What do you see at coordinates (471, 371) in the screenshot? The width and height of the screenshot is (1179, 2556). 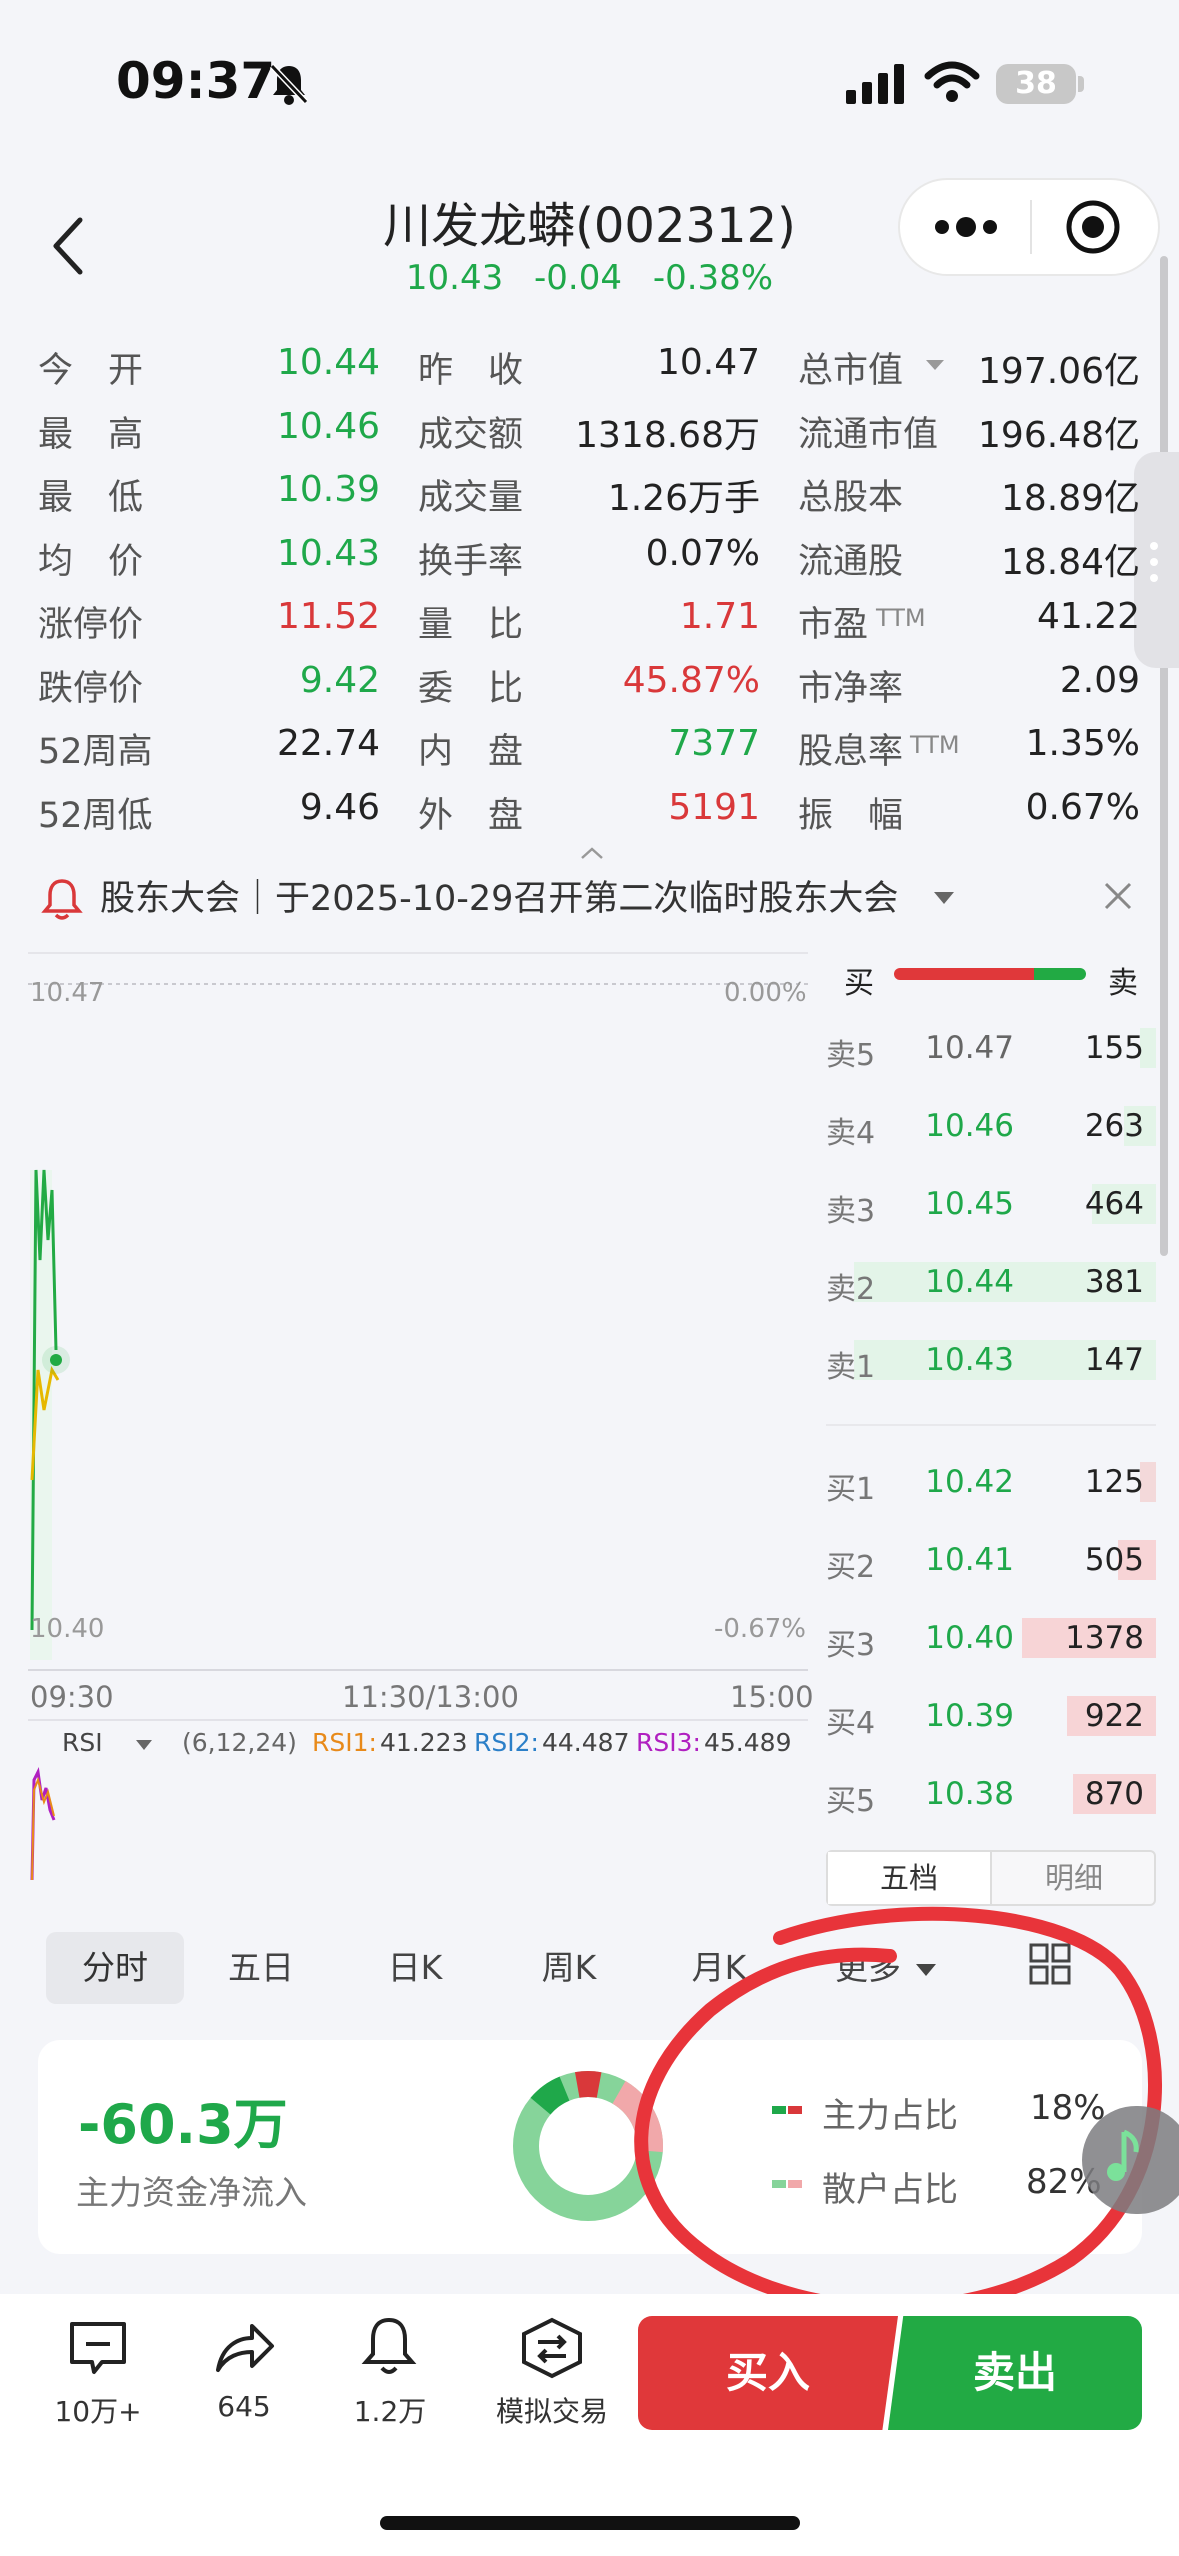 I see `quote-label: 昨 收` at bounding box center [471, 371].